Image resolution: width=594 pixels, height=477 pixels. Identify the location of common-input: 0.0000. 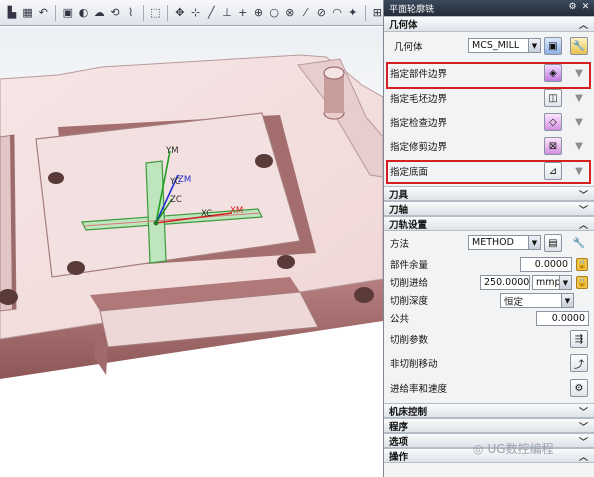
(562, 318).